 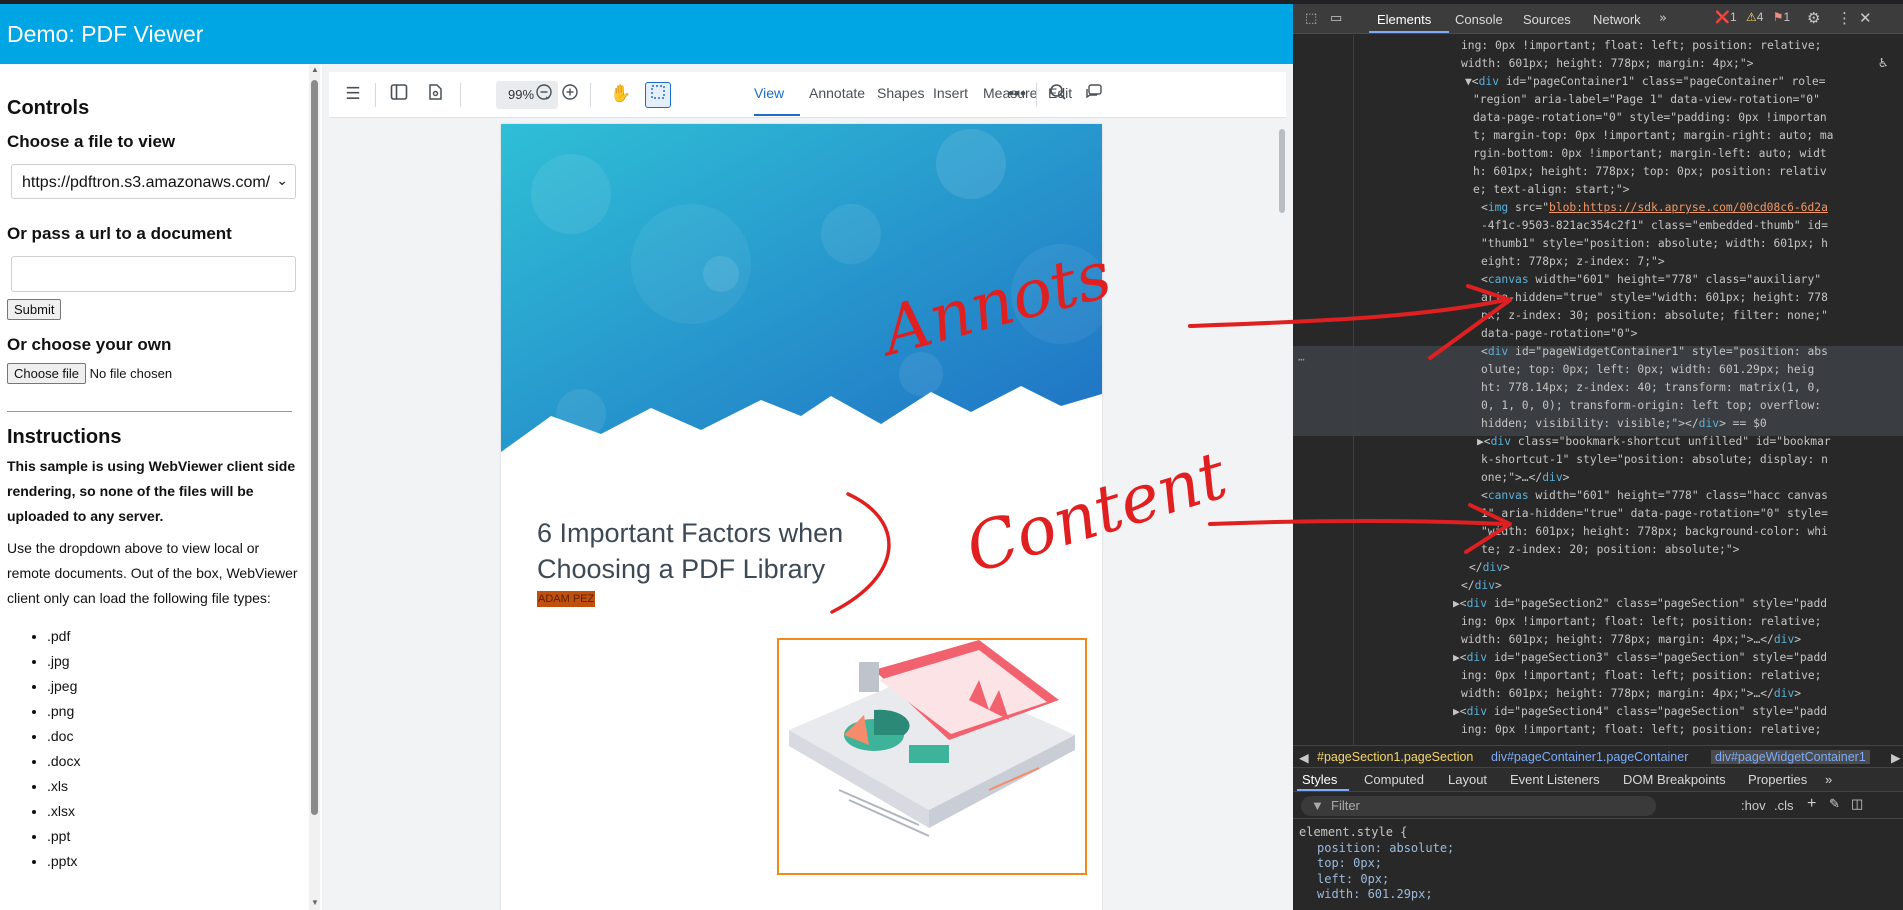 What do you see at coordinates (1479, 19) in the screenshot?
I see `tab-console: Console` at bounding box center [1479, 19].